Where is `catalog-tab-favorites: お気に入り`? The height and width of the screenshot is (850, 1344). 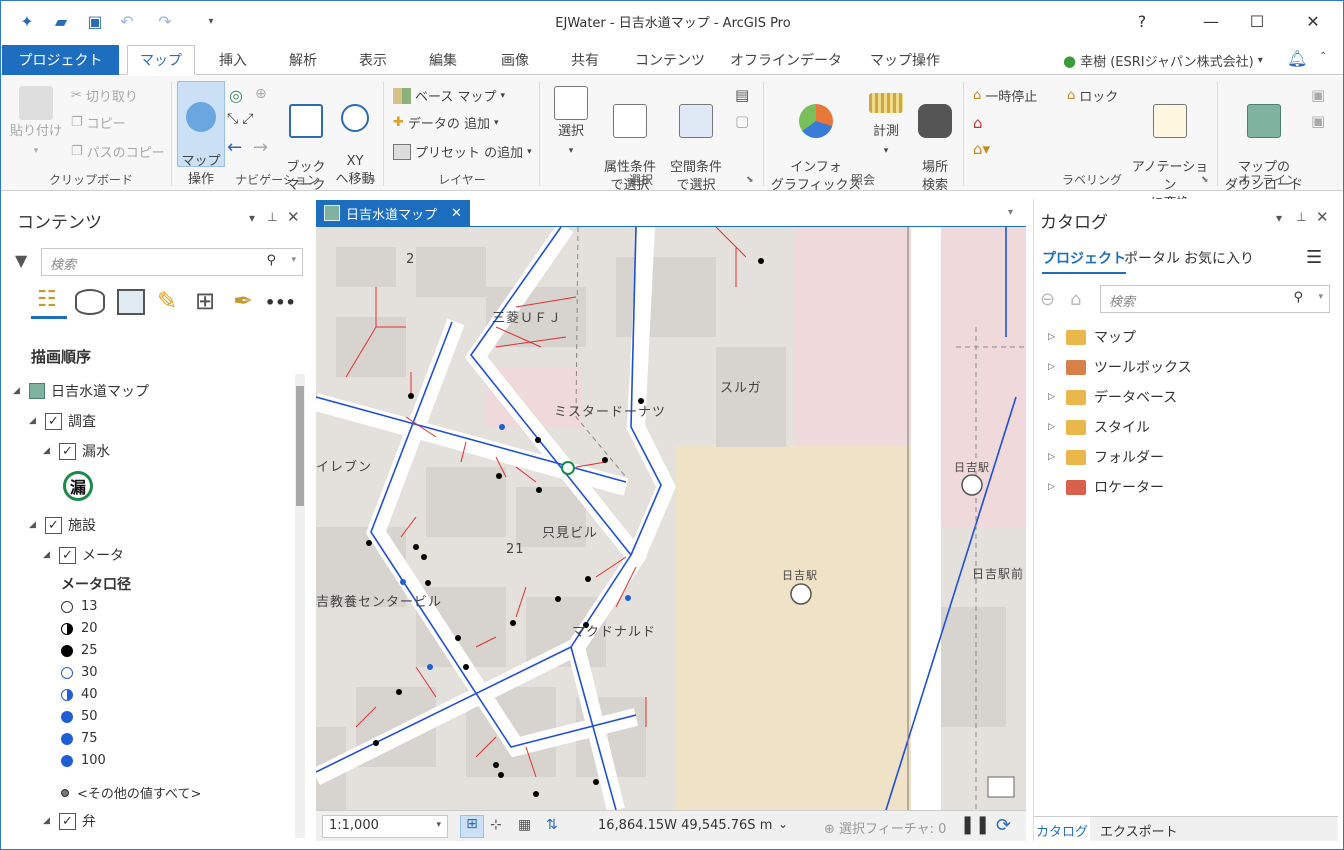
catalog-tab-favorites: お気に入り is located at coordinates (1219, 258).